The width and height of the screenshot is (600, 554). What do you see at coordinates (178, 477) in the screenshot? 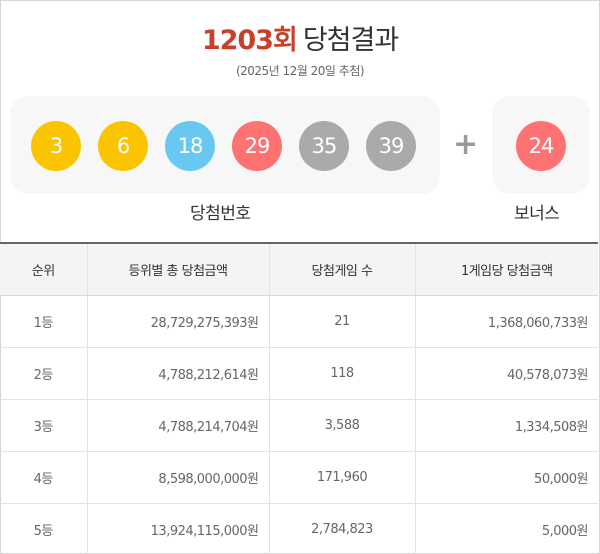
I see `total-prize-cell: 8,598,000,000원` at bounding box center [178, 477].